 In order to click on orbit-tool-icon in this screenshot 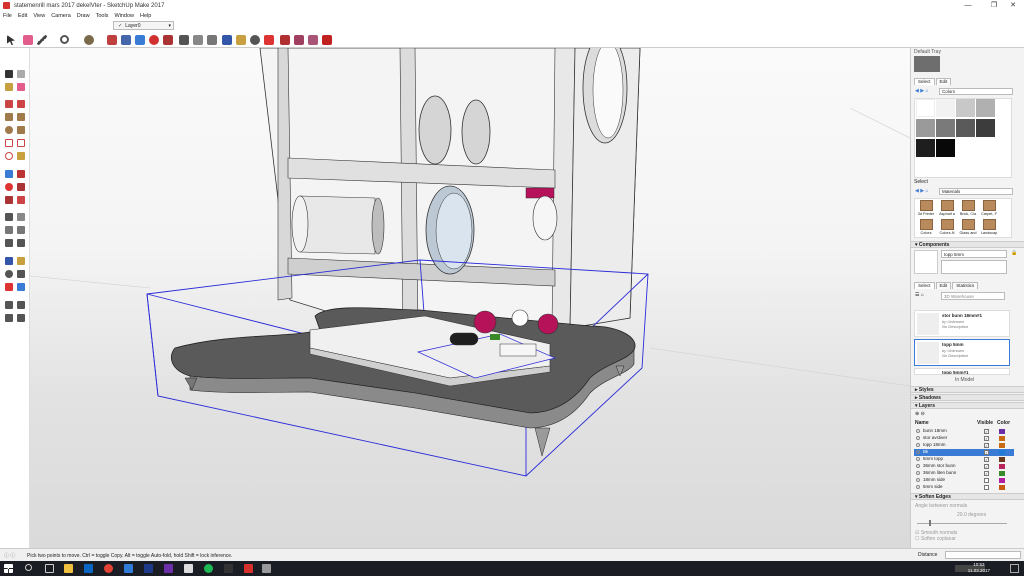, I will do `click(227, 40)`.